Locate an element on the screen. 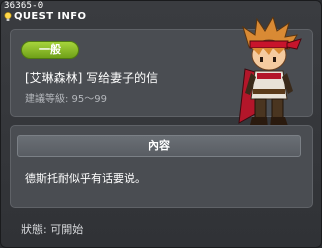 This screenshot has height=248, width=322. content-header: 內容 is located at coordinates (159, 146).